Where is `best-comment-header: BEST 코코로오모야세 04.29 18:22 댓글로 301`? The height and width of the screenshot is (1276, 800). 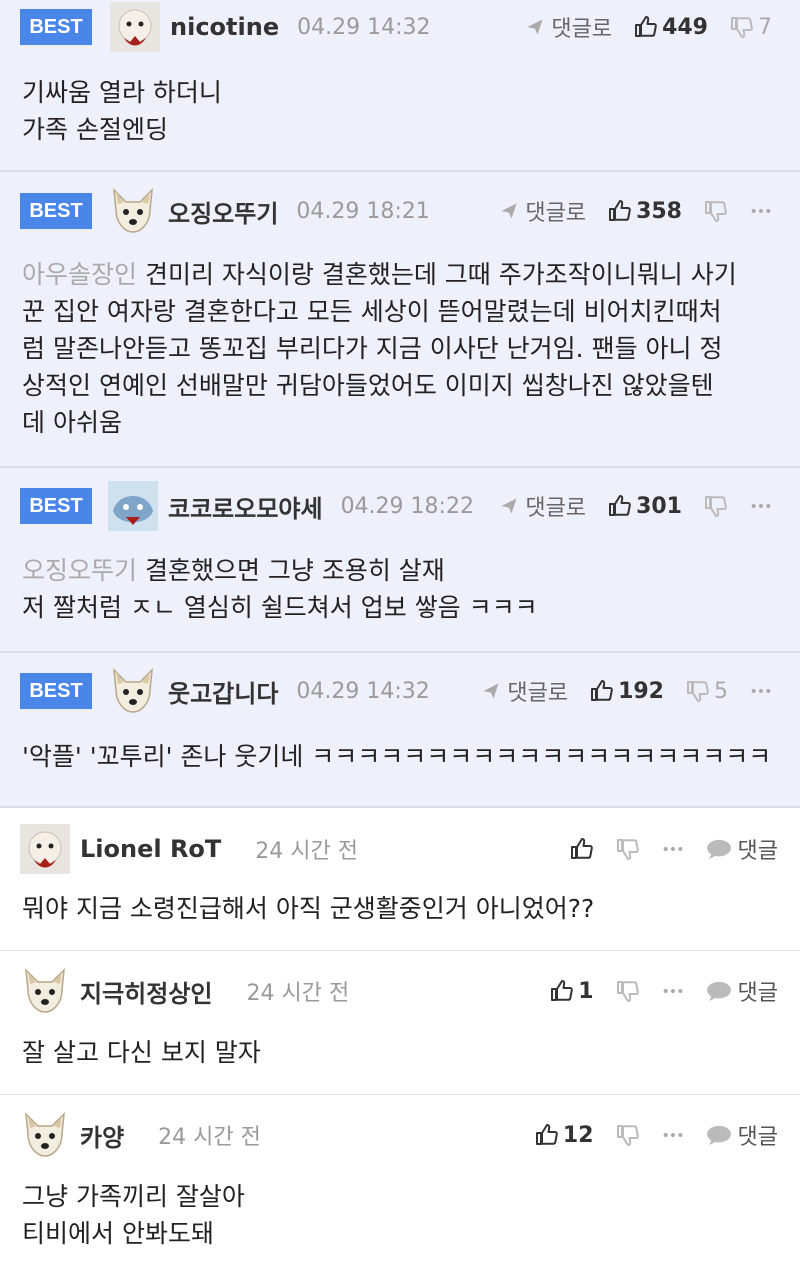
best-comment-header: BEST 코코로오모야세 04.29 18:22 댓글로 301 is located at coordinates (400, 506).